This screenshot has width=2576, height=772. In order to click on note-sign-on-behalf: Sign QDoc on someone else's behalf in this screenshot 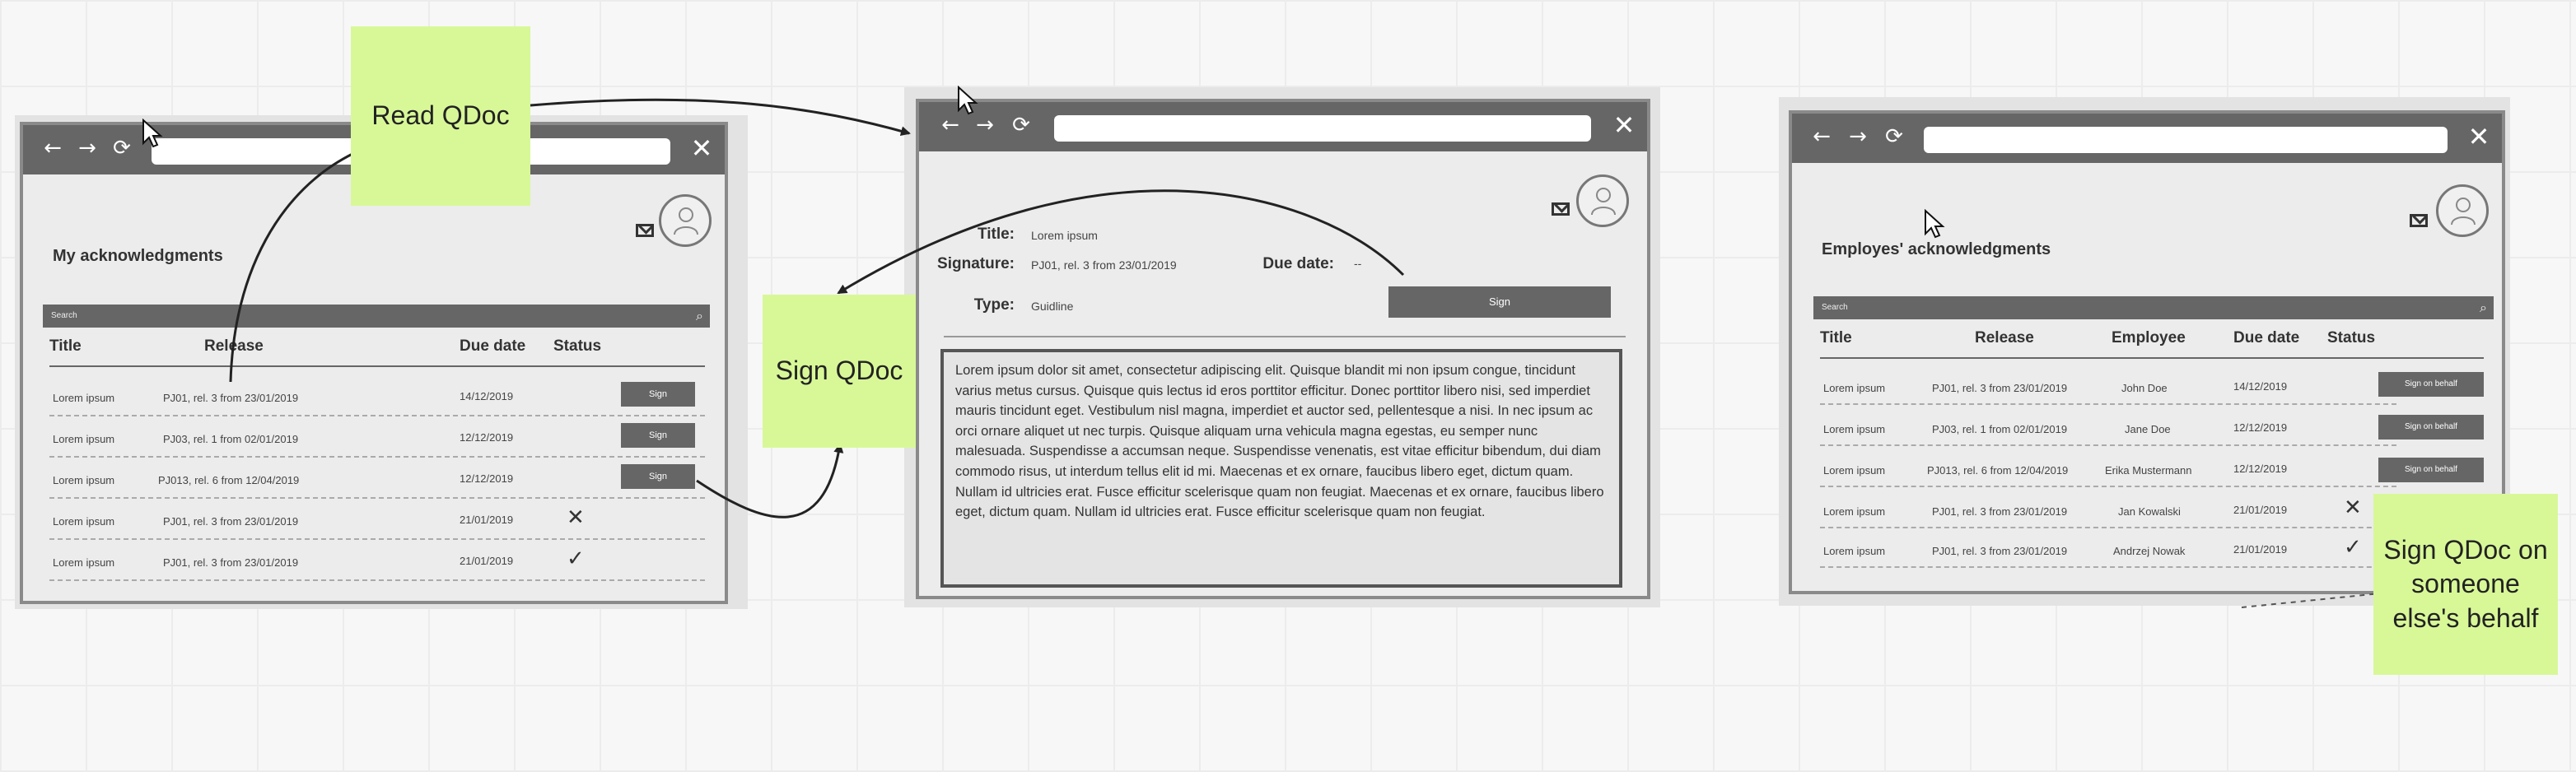, I will do `click(2465, 584)`.